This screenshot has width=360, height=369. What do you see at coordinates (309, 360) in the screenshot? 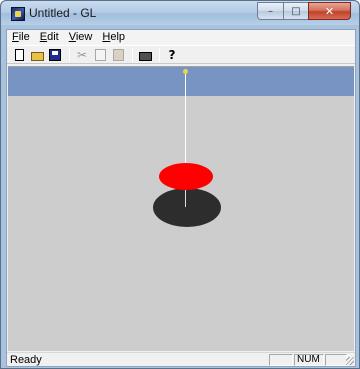
I see `status-pane-num: NUM` at bounding box center [309, 360].